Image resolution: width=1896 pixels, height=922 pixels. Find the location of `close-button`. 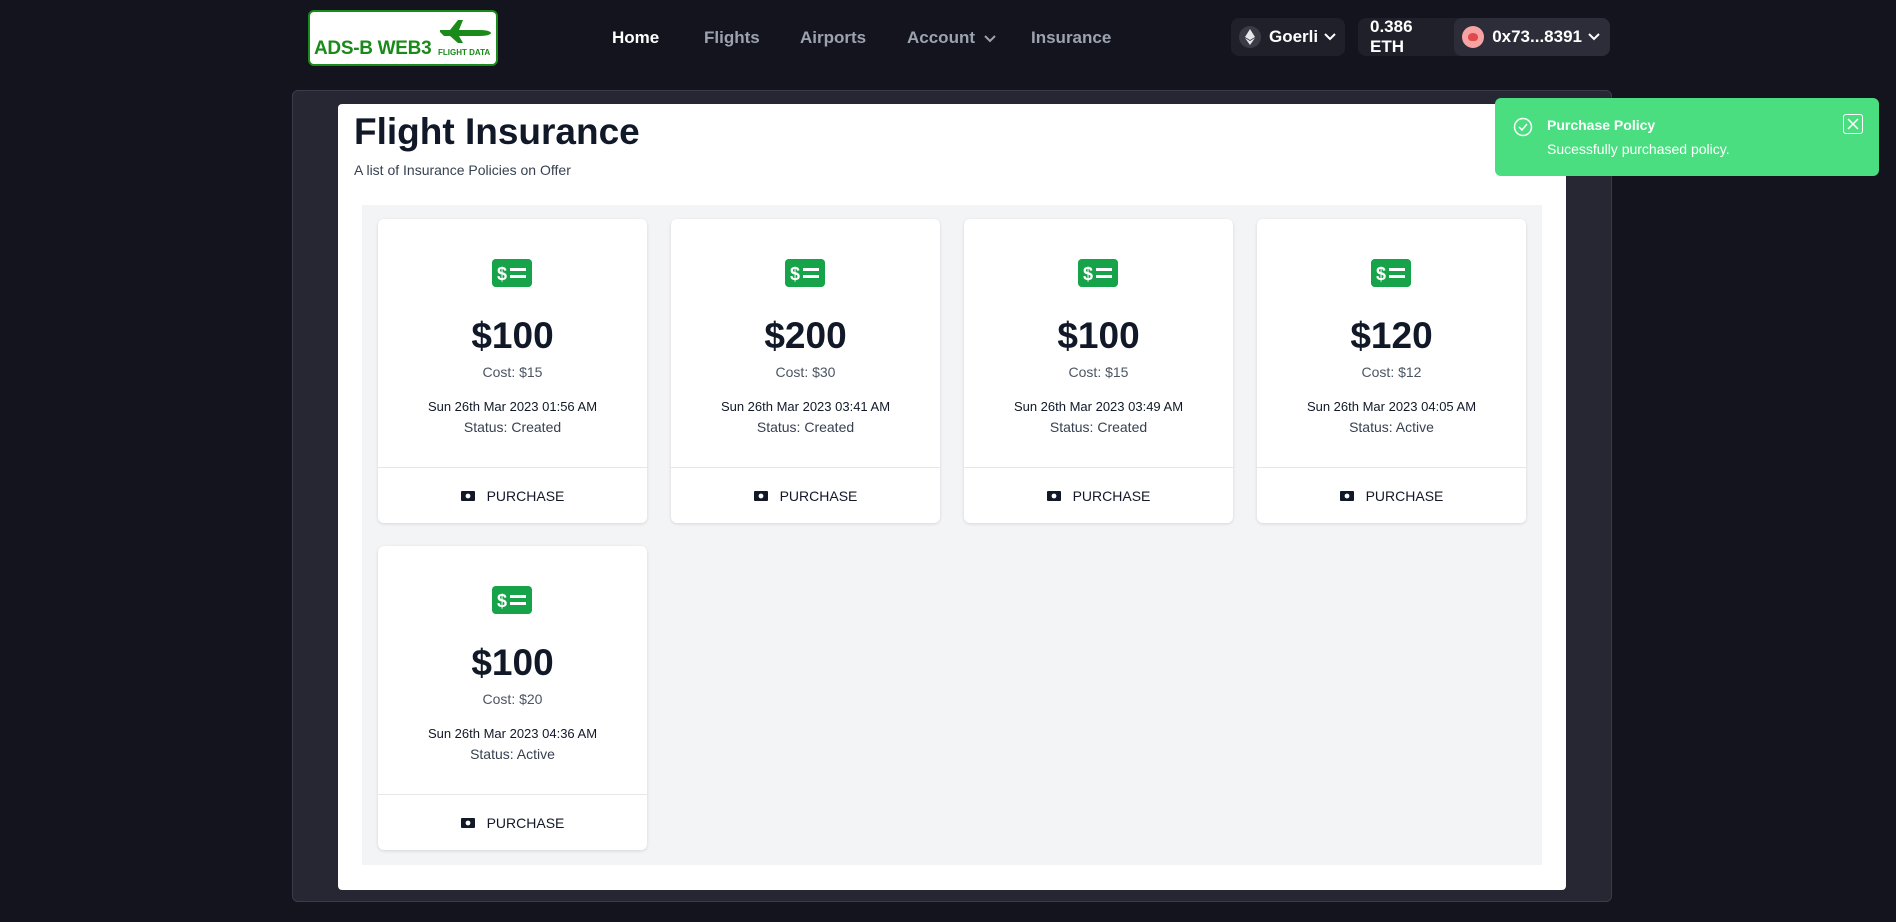

close-button is located at coordinates (1853, 124).